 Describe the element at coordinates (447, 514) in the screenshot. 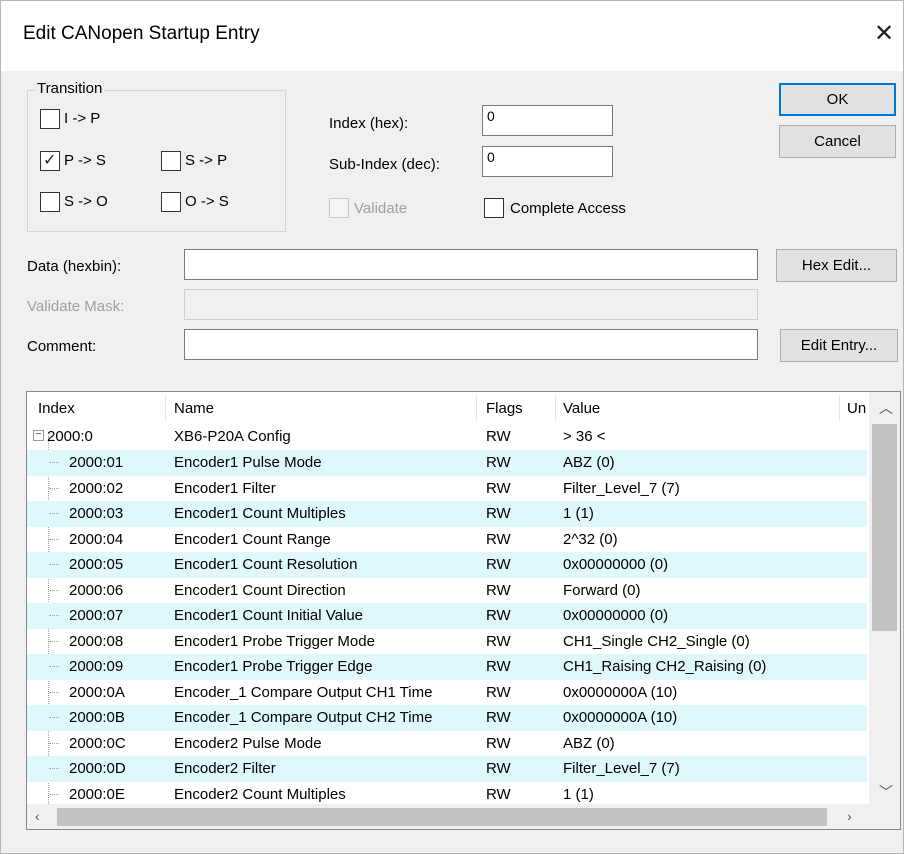

I see `table-row: 2000:03 Encoder1 Count Multiples RW 1 (1)` at that location.